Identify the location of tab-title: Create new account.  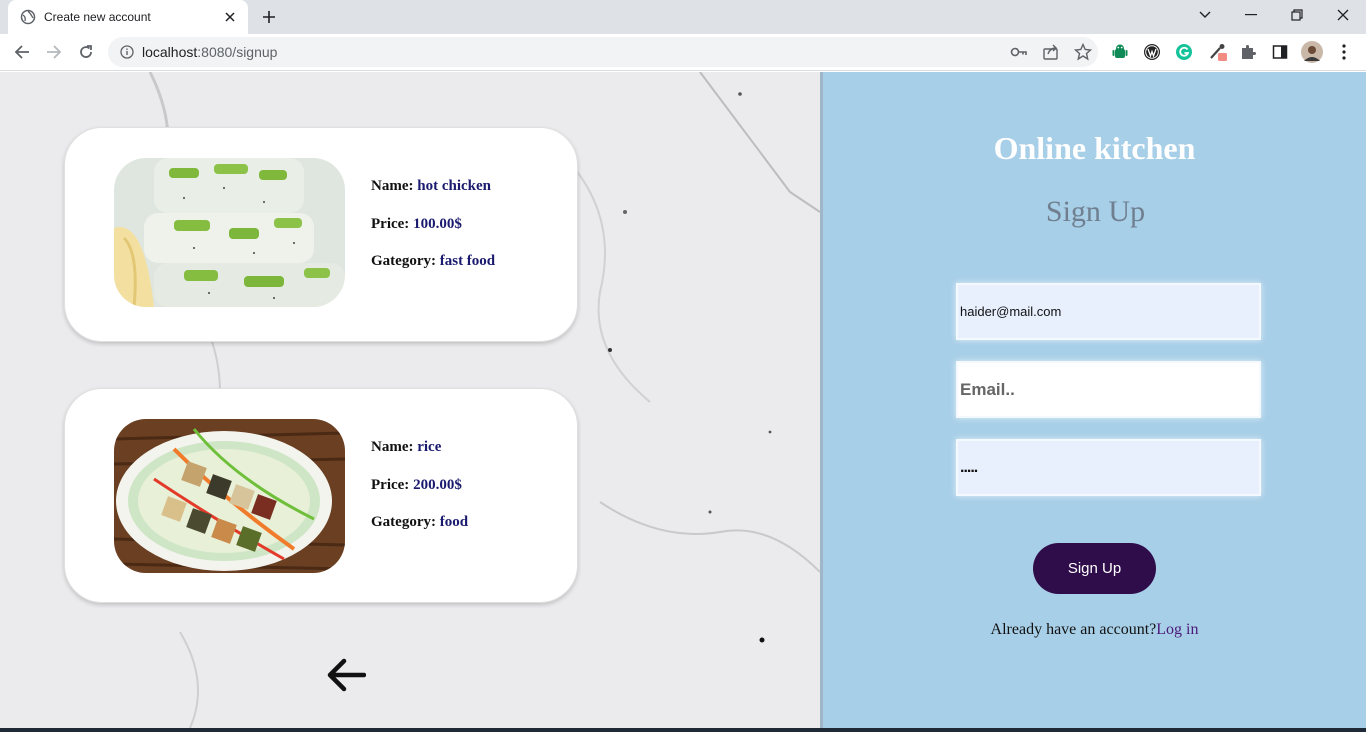
(97, 17).